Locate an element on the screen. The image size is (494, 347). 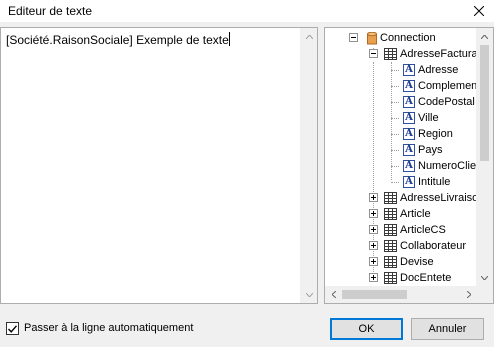
tree-node-connection: Connection is located at coordinates (390, 38).